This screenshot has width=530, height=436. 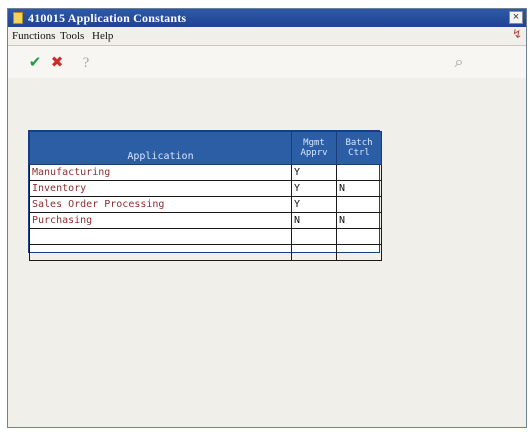 What do you see at coordinates (86, 63) in the screenshot?
I see `help-button: ?` at bounding box center [86, 63].